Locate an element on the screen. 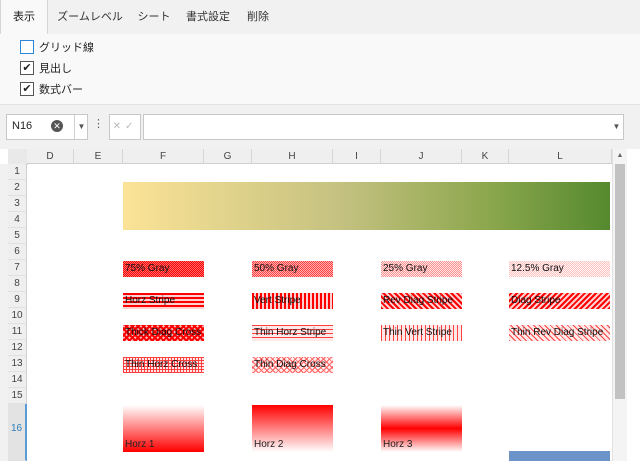 Image resolution: width=640 pixels, height=461 pixels. row-header-5: 5 is located at coordinates (17, 236).